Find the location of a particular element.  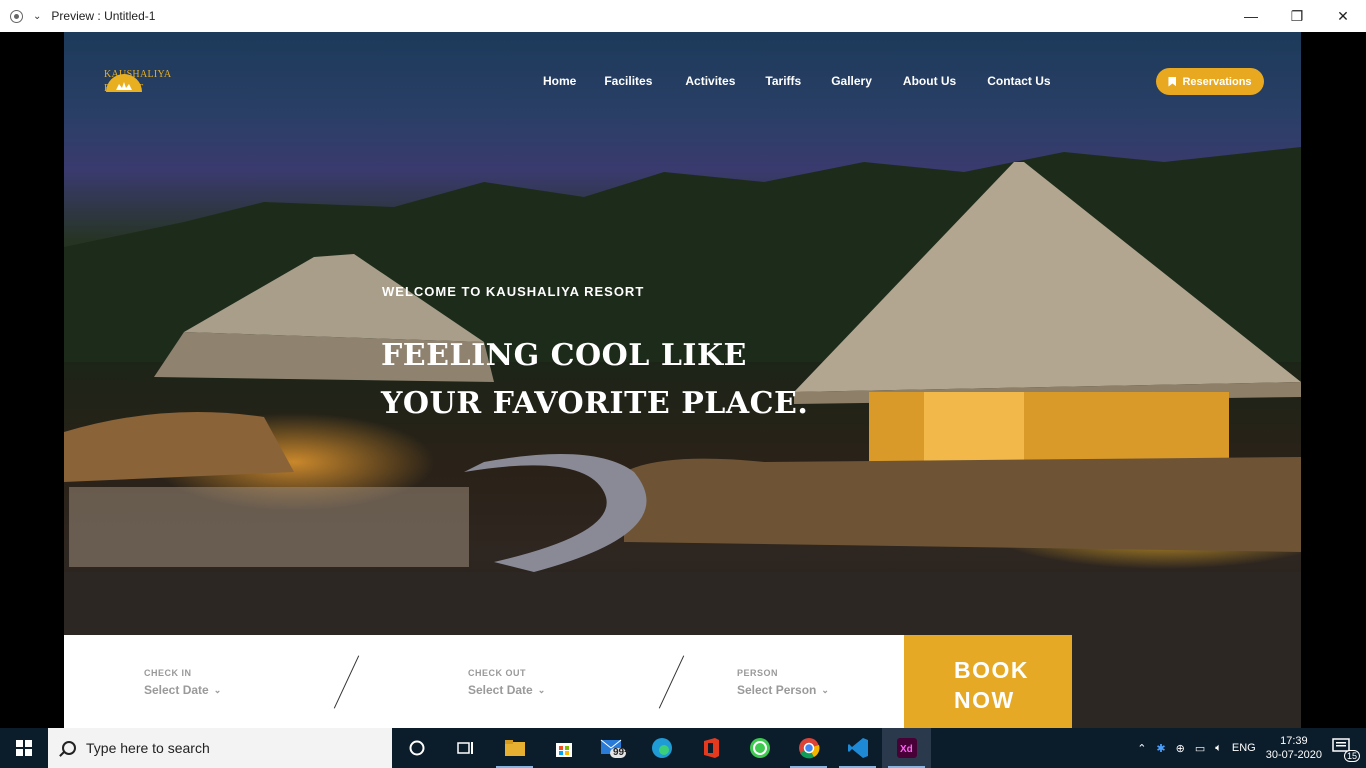

windows-logo-icon is located at coordinates (24, 748).